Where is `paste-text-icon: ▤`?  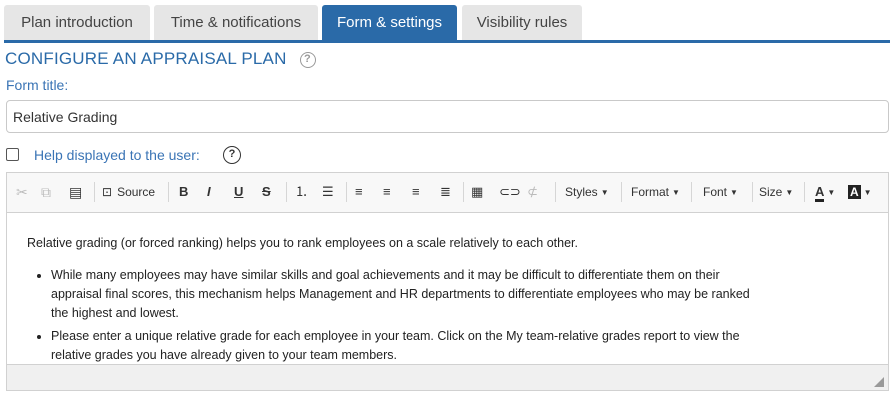
paste-text-icon: ▤ is located at coordinates (75, 192).